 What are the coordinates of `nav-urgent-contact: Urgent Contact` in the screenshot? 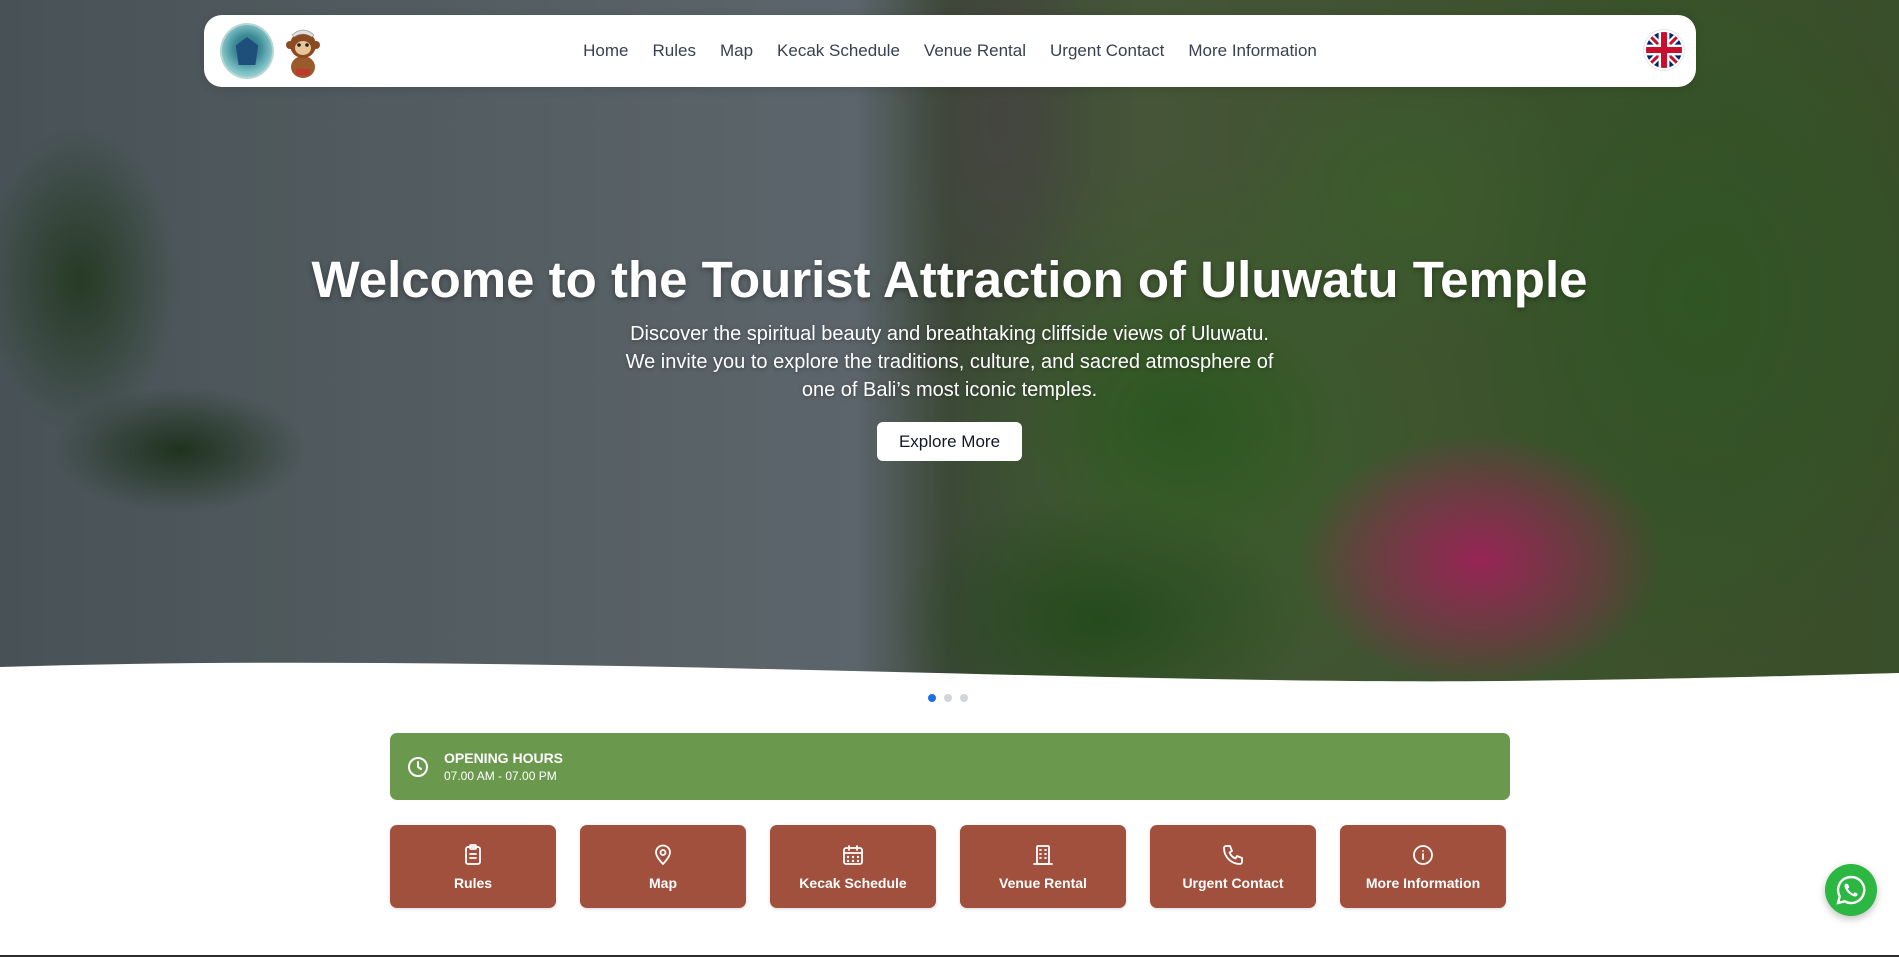 It's located at (1107, 51).